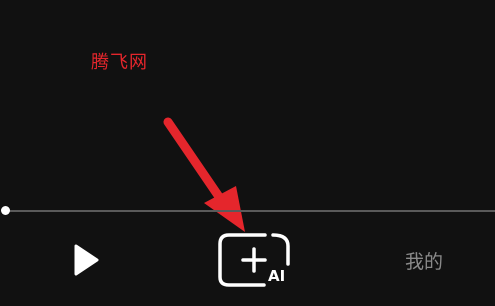 The image size is (495, 306). What do you see at coordinates (255, 261) in the screenshot?
I see `ai-create-button: AI` at bounding box center [255, 261].